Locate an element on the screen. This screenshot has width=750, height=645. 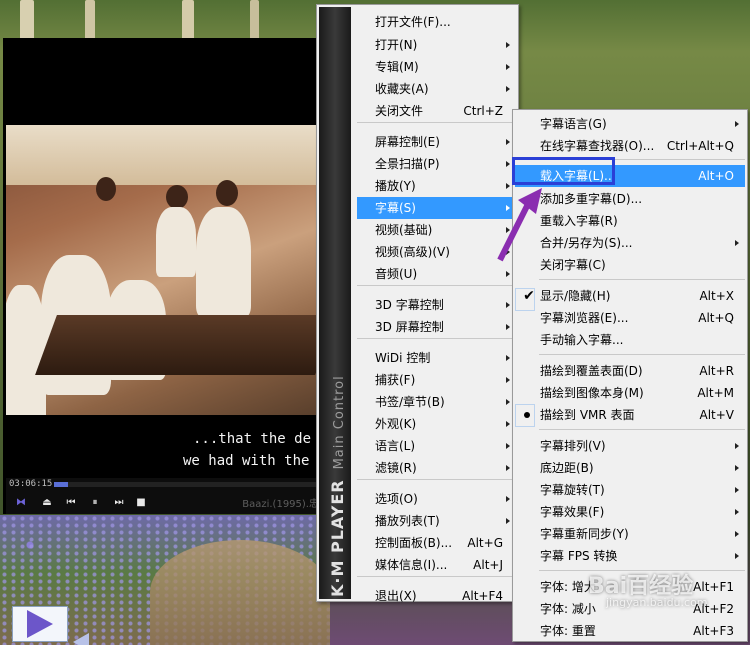
subtitle-menu-item: 字体: 重置 Alt+F3 is located at coordinates (630, 631).